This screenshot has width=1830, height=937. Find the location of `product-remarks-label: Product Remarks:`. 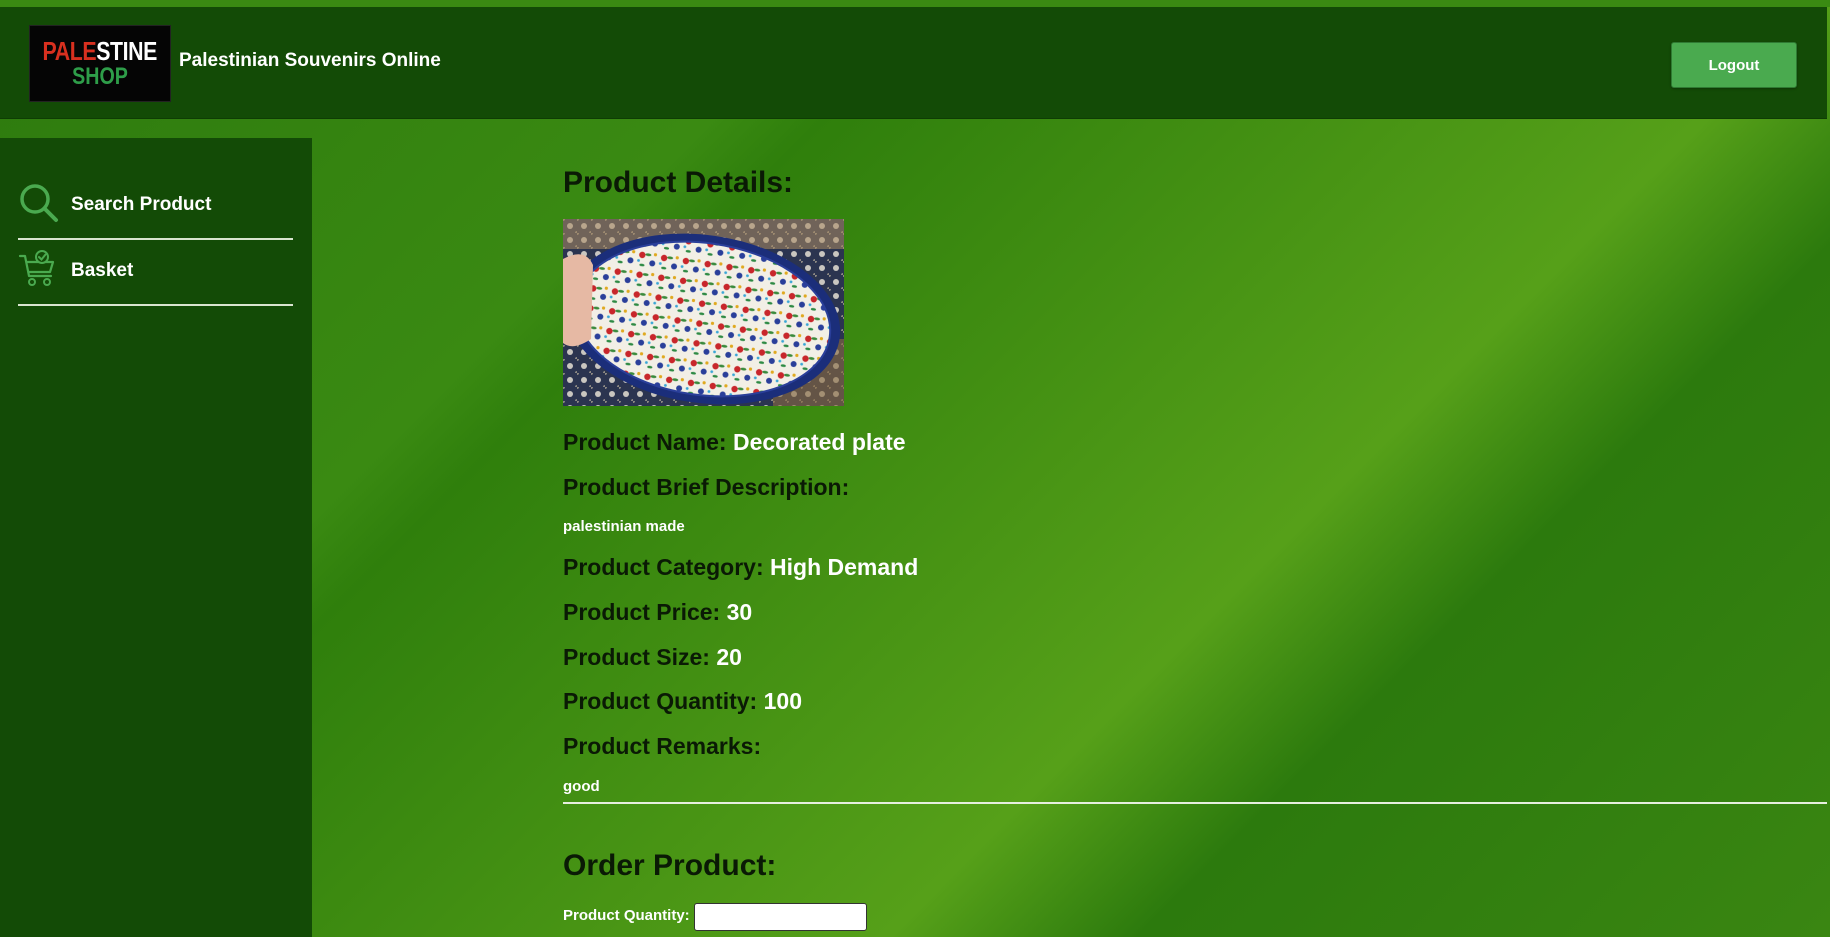

product-remarks-label: Product Remarks: is located at coordinates (662, 746).